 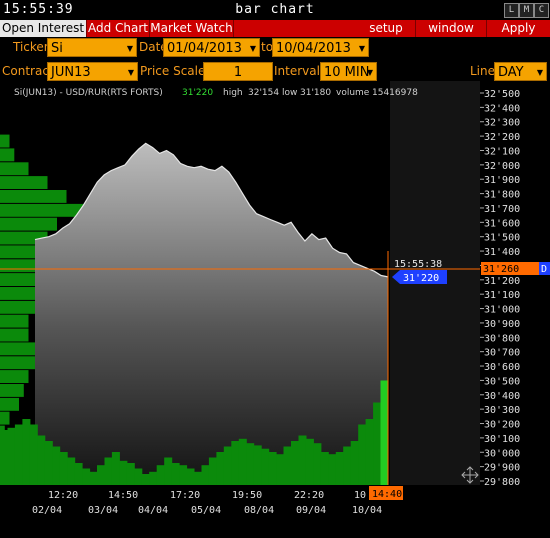 I want to click on window-button-m: M, so click(x=526, y=10).